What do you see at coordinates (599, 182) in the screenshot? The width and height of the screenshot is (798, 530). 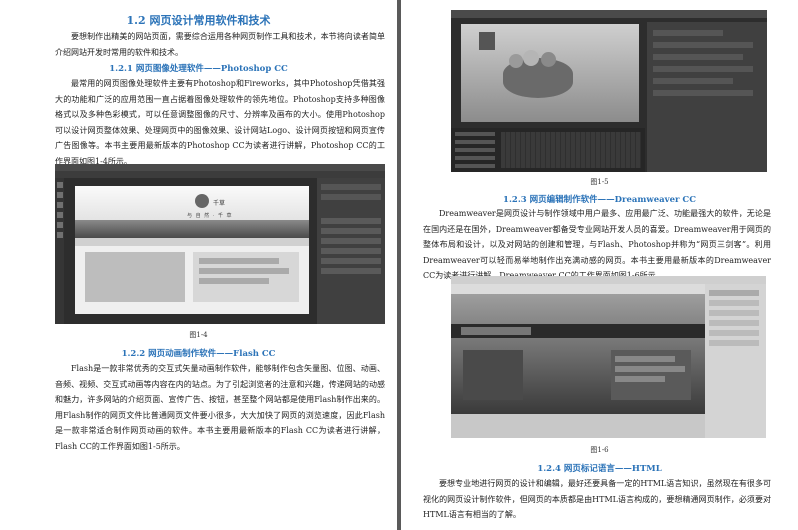 I see `figure-caption-1-5: 图1-5` at bounding box center [599, 182].